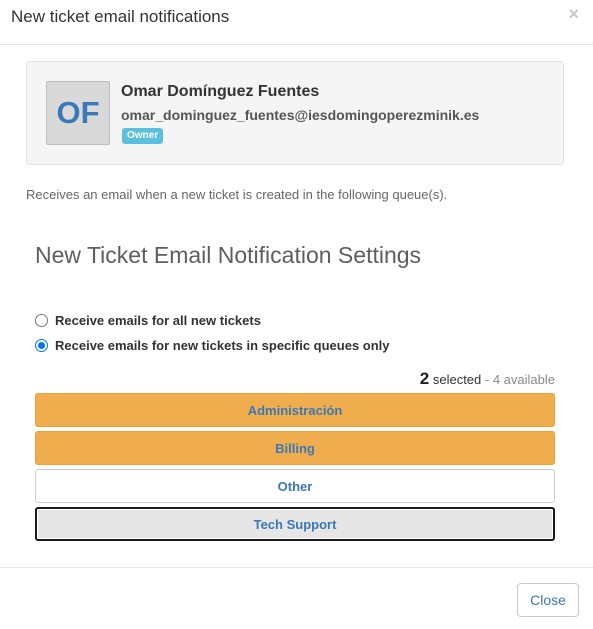 Image resolution: width=593 pixels, height=629 pixels. What do you see at coordinates (220, 91) in the screenshot?
I see `user-name: Omar Domínguez Fuentes` at bounding box center [220, 91].